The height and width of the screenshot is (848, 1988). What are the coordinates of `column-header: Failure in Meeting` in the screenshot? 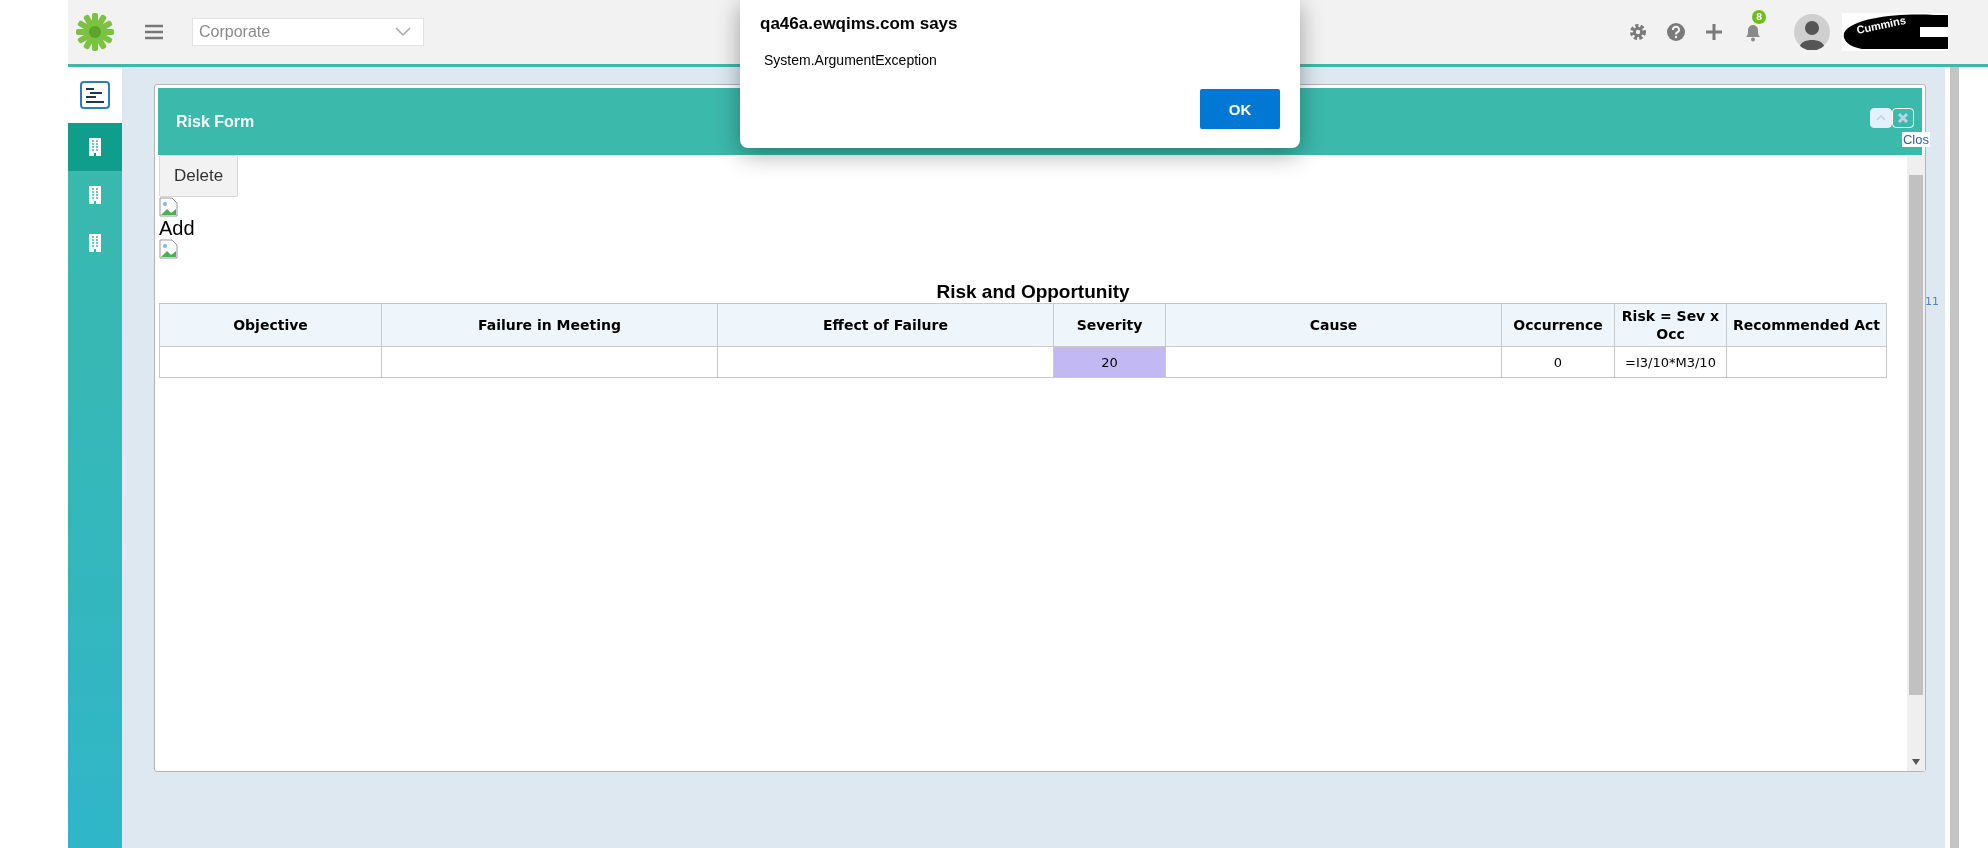 It's located at (549, 325).